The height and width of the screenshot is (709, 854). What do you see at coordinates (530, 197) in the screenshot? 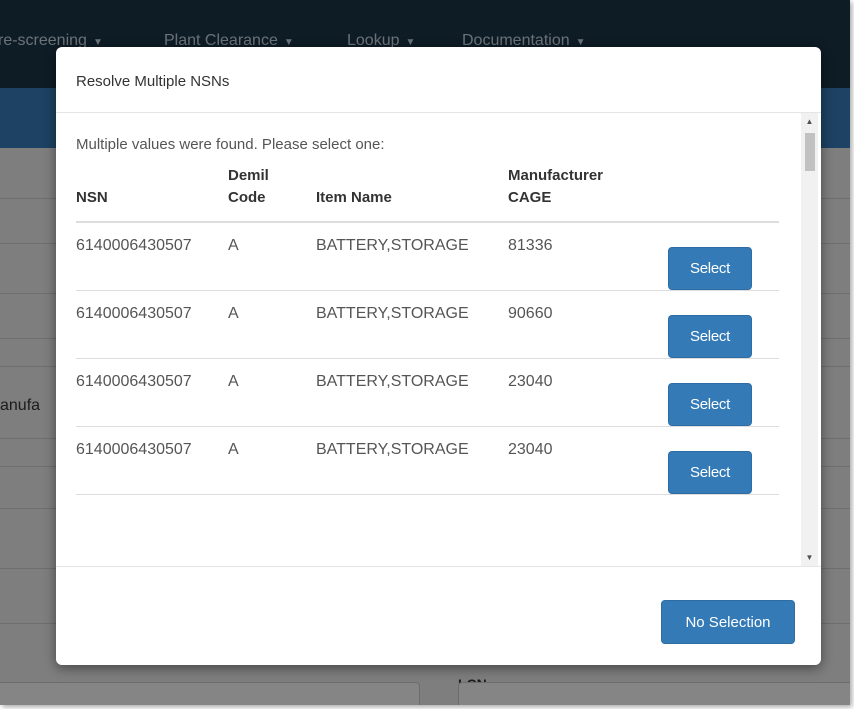
I see `cage-header-line2: CAGE` at bounding box center [530, 197].